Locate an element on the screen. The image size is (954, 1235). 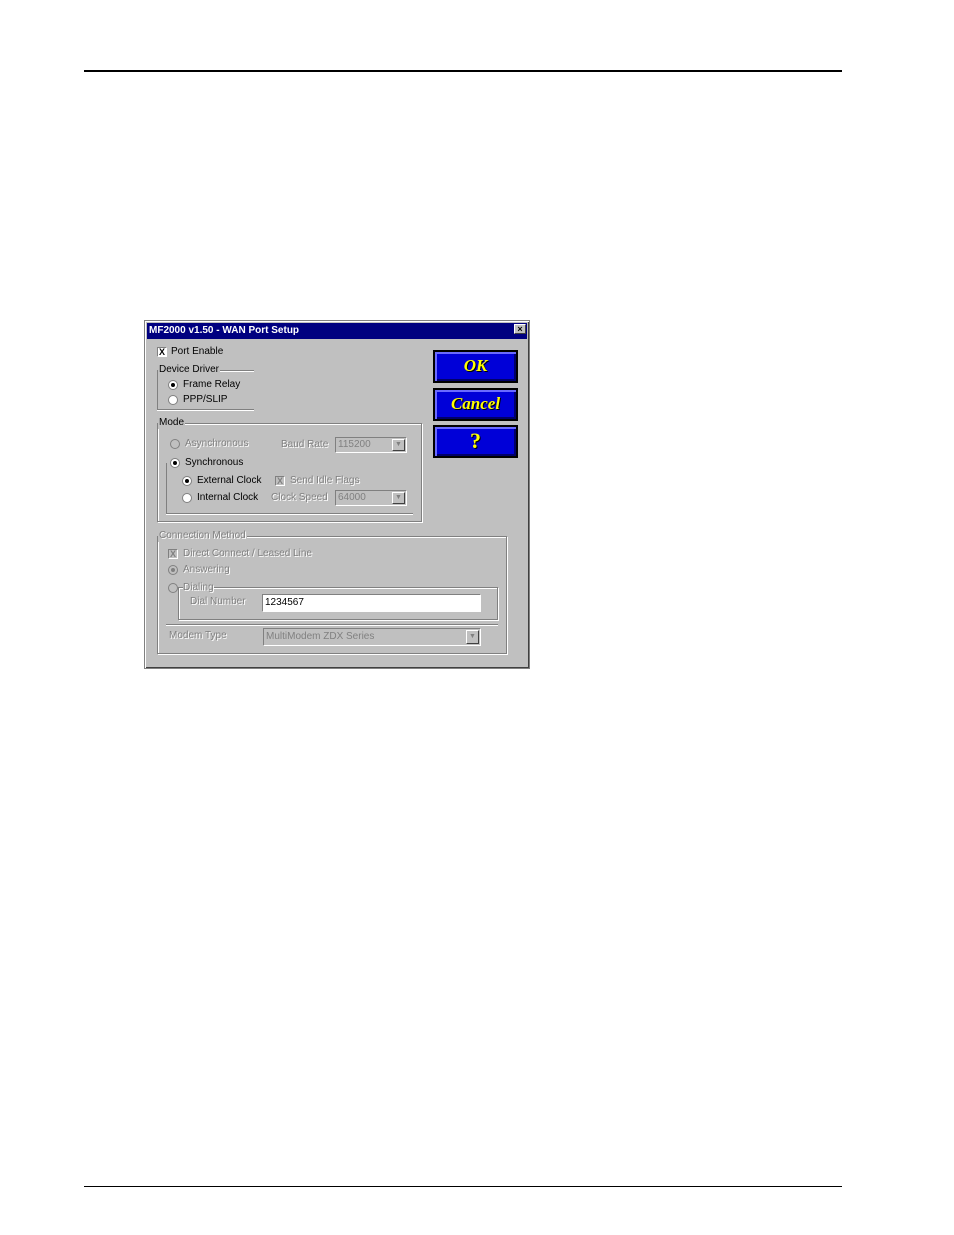
modem-type-value: MultiModem ZDX Series is located at coordinates (320, 636).